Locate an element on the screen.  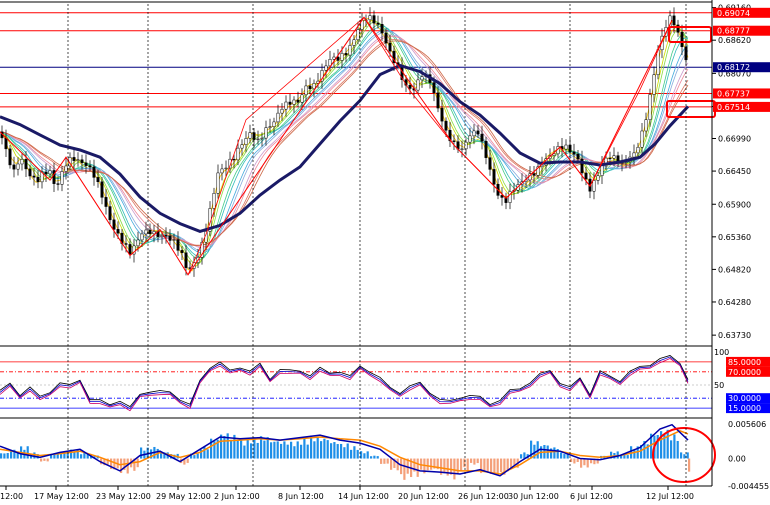
rsi-panel is located at coordinates (356, 383).